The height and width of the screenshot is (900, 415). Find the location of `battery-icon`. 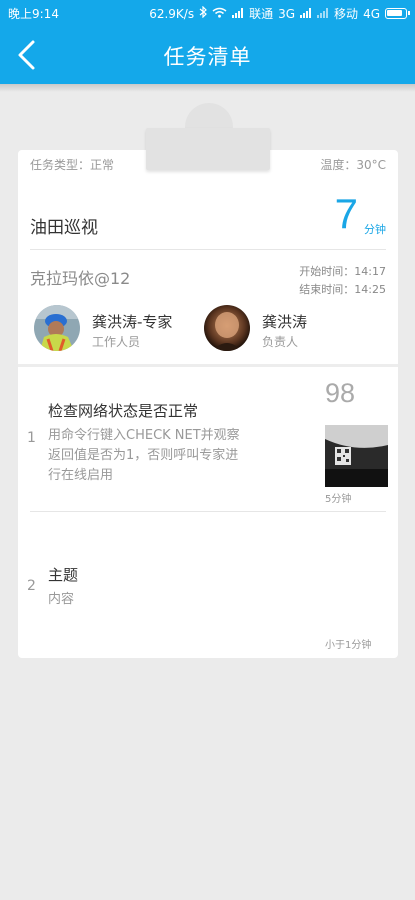

battery-icon is located at coordinates (397, 13).